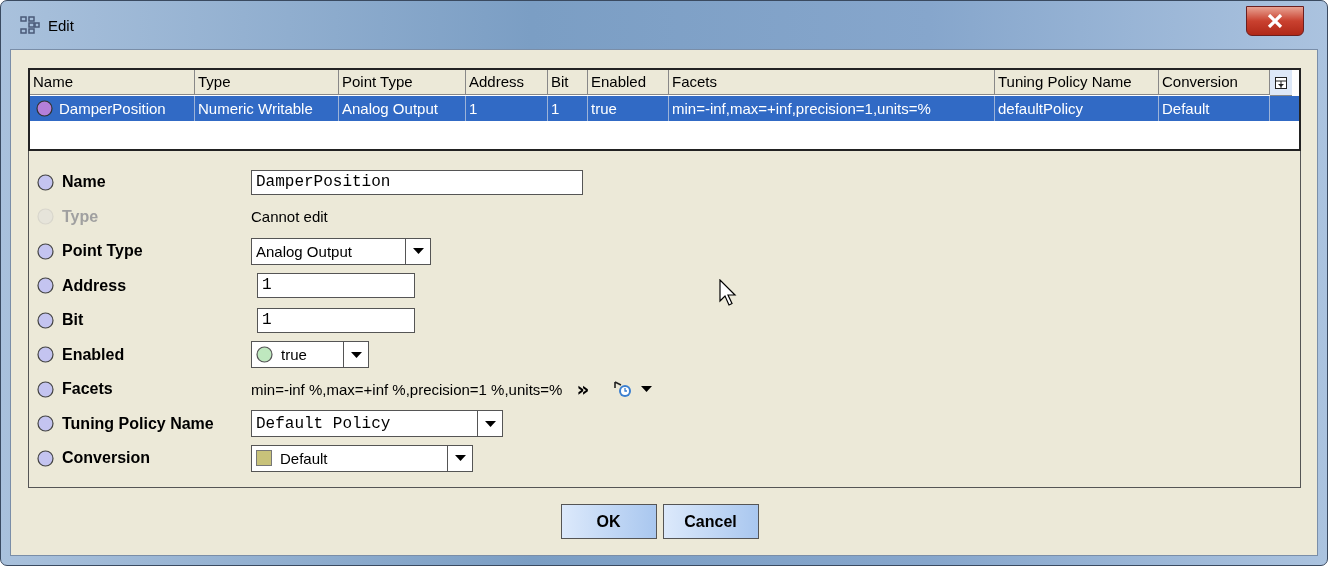 The width and height of the screenshot is (1328, 566). I want to click on column-header: Bit, so click(568, 82).